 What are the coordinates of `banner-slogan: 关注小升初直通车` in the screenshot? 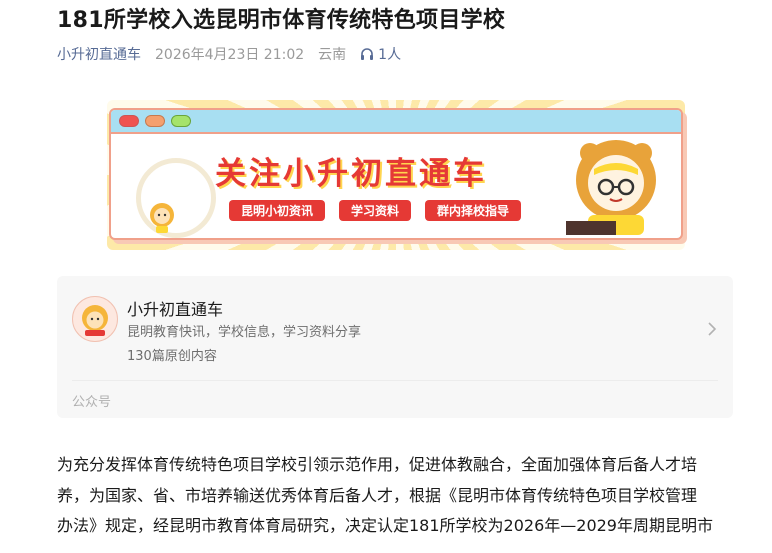 It's located at (351, 174).